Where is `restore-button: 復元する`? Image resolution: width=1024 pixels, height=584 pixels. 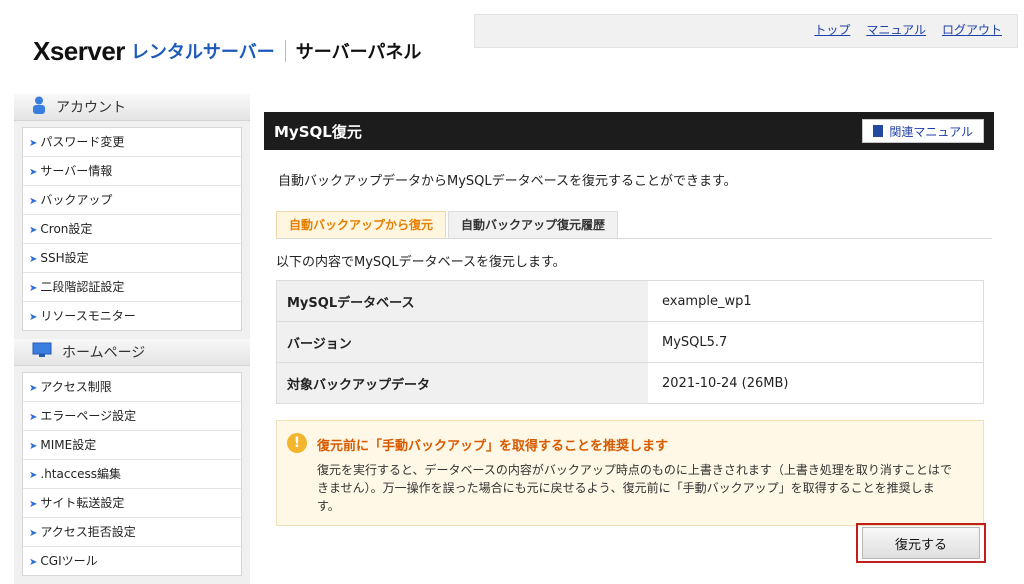 restore-button: 復元する is located at coordinates (921, 543).